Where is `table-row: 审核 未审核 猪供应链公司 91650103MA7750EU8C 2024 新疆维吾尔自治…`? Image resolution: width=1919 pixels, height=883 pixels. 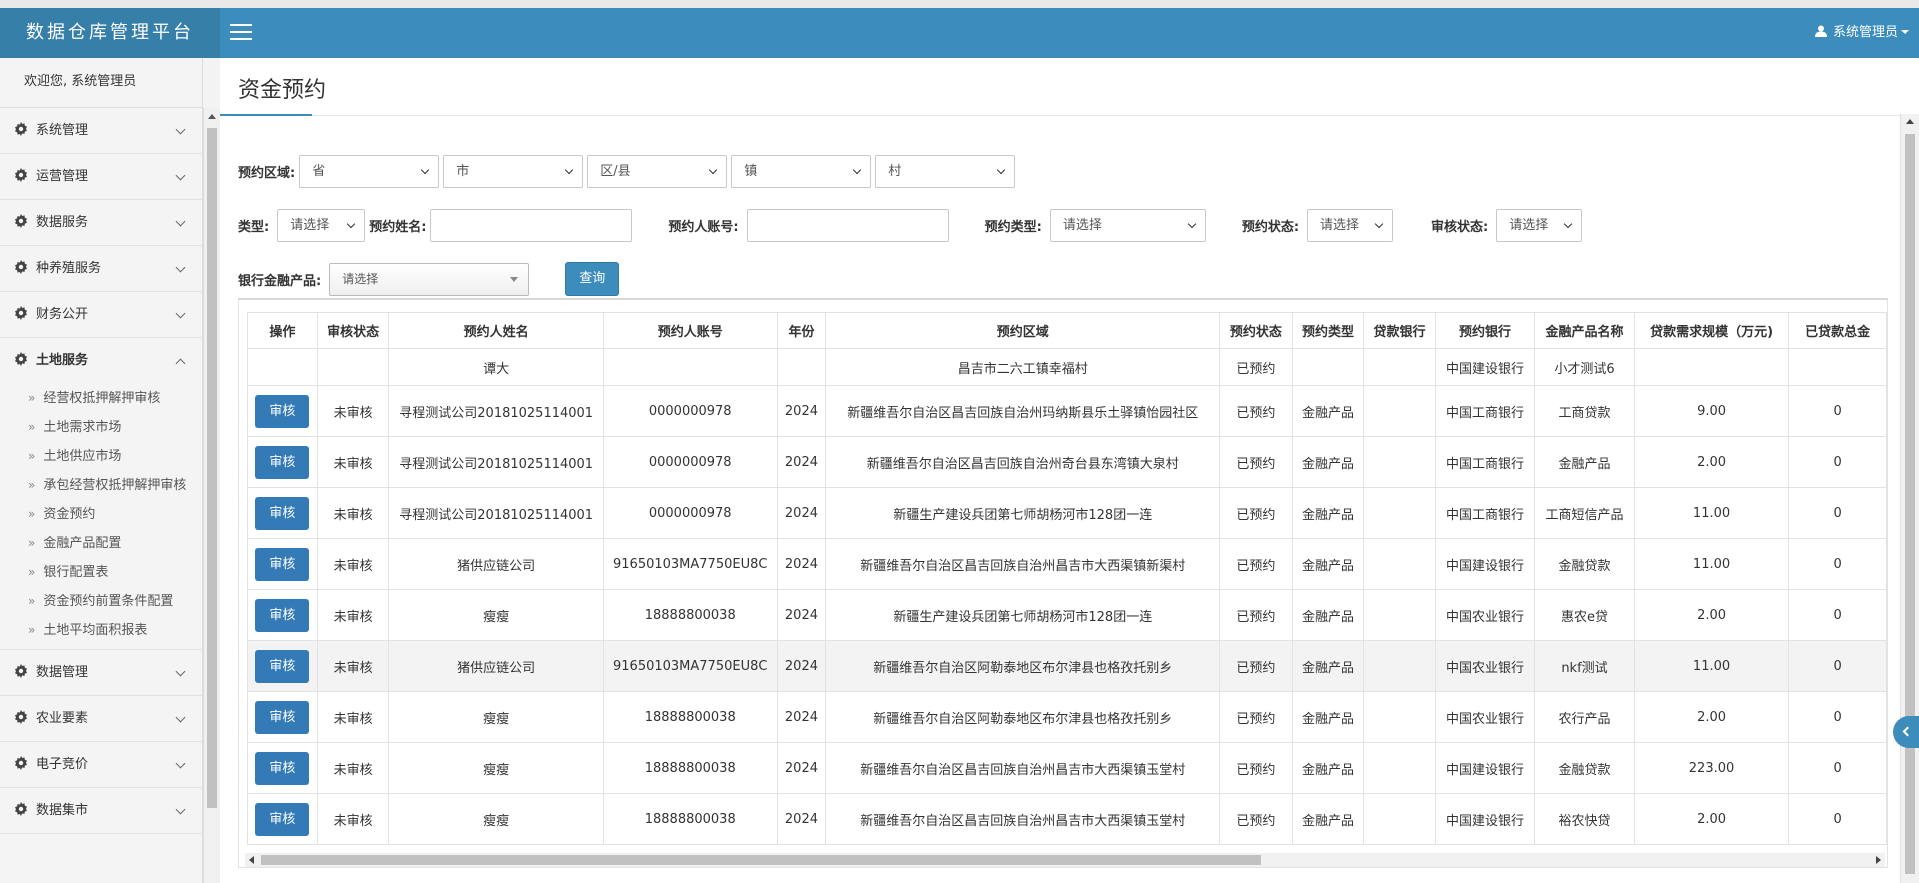
table-row: 审核 未审核 猪供应链公司 91650103MA7750EU8C 2024 新疆维吾尔自治… is located at coordinates (1067, 666).